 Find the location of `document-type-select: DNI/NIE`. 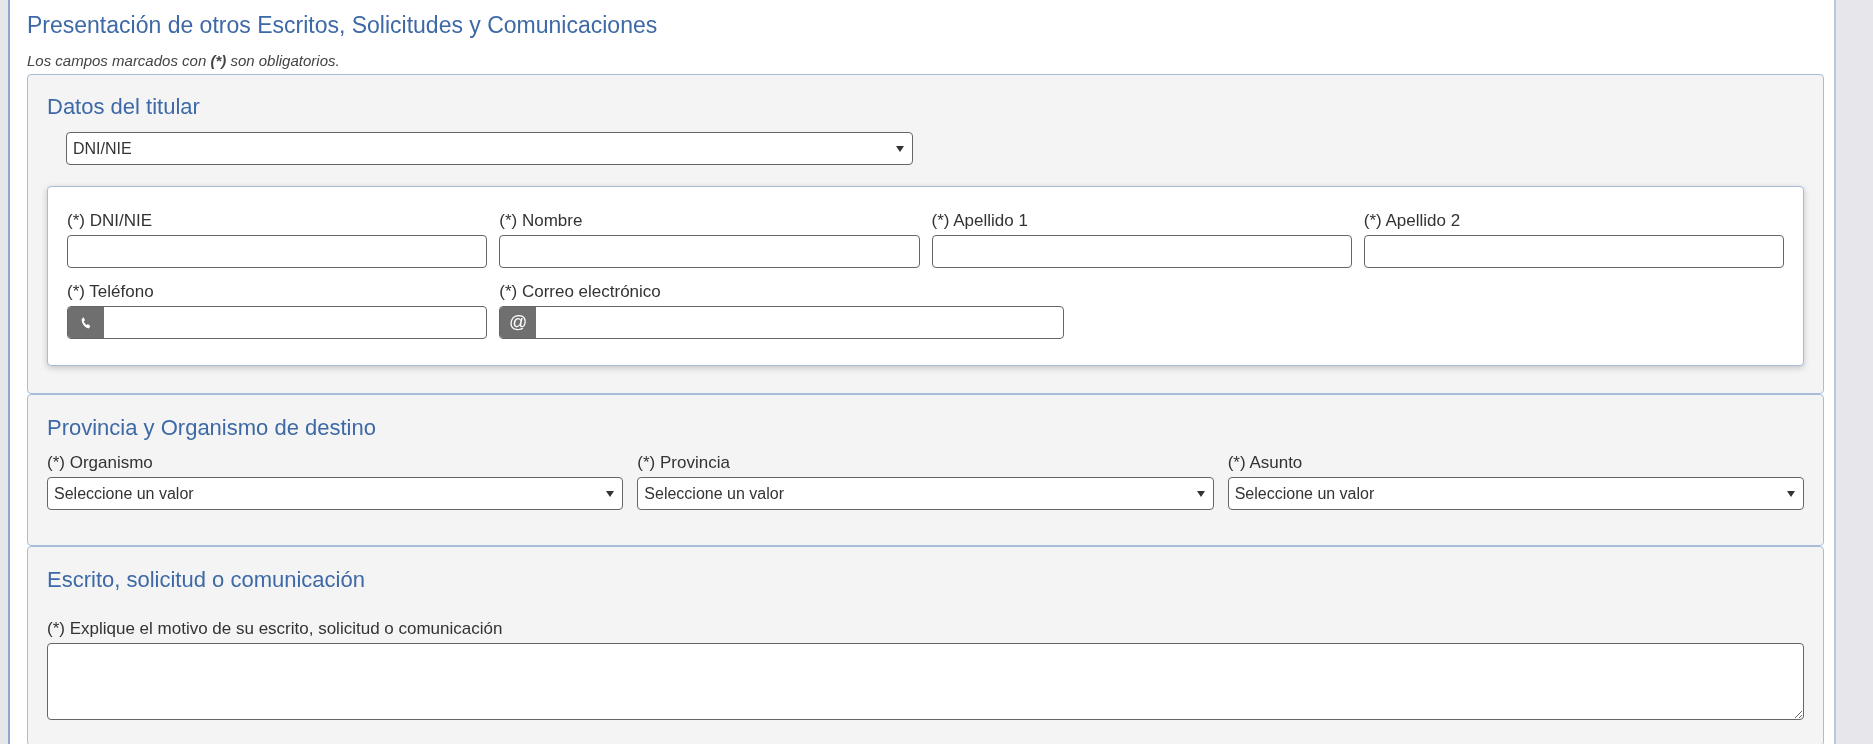

document-type-select: DNI/NIE is located at coordinates (489, 148).